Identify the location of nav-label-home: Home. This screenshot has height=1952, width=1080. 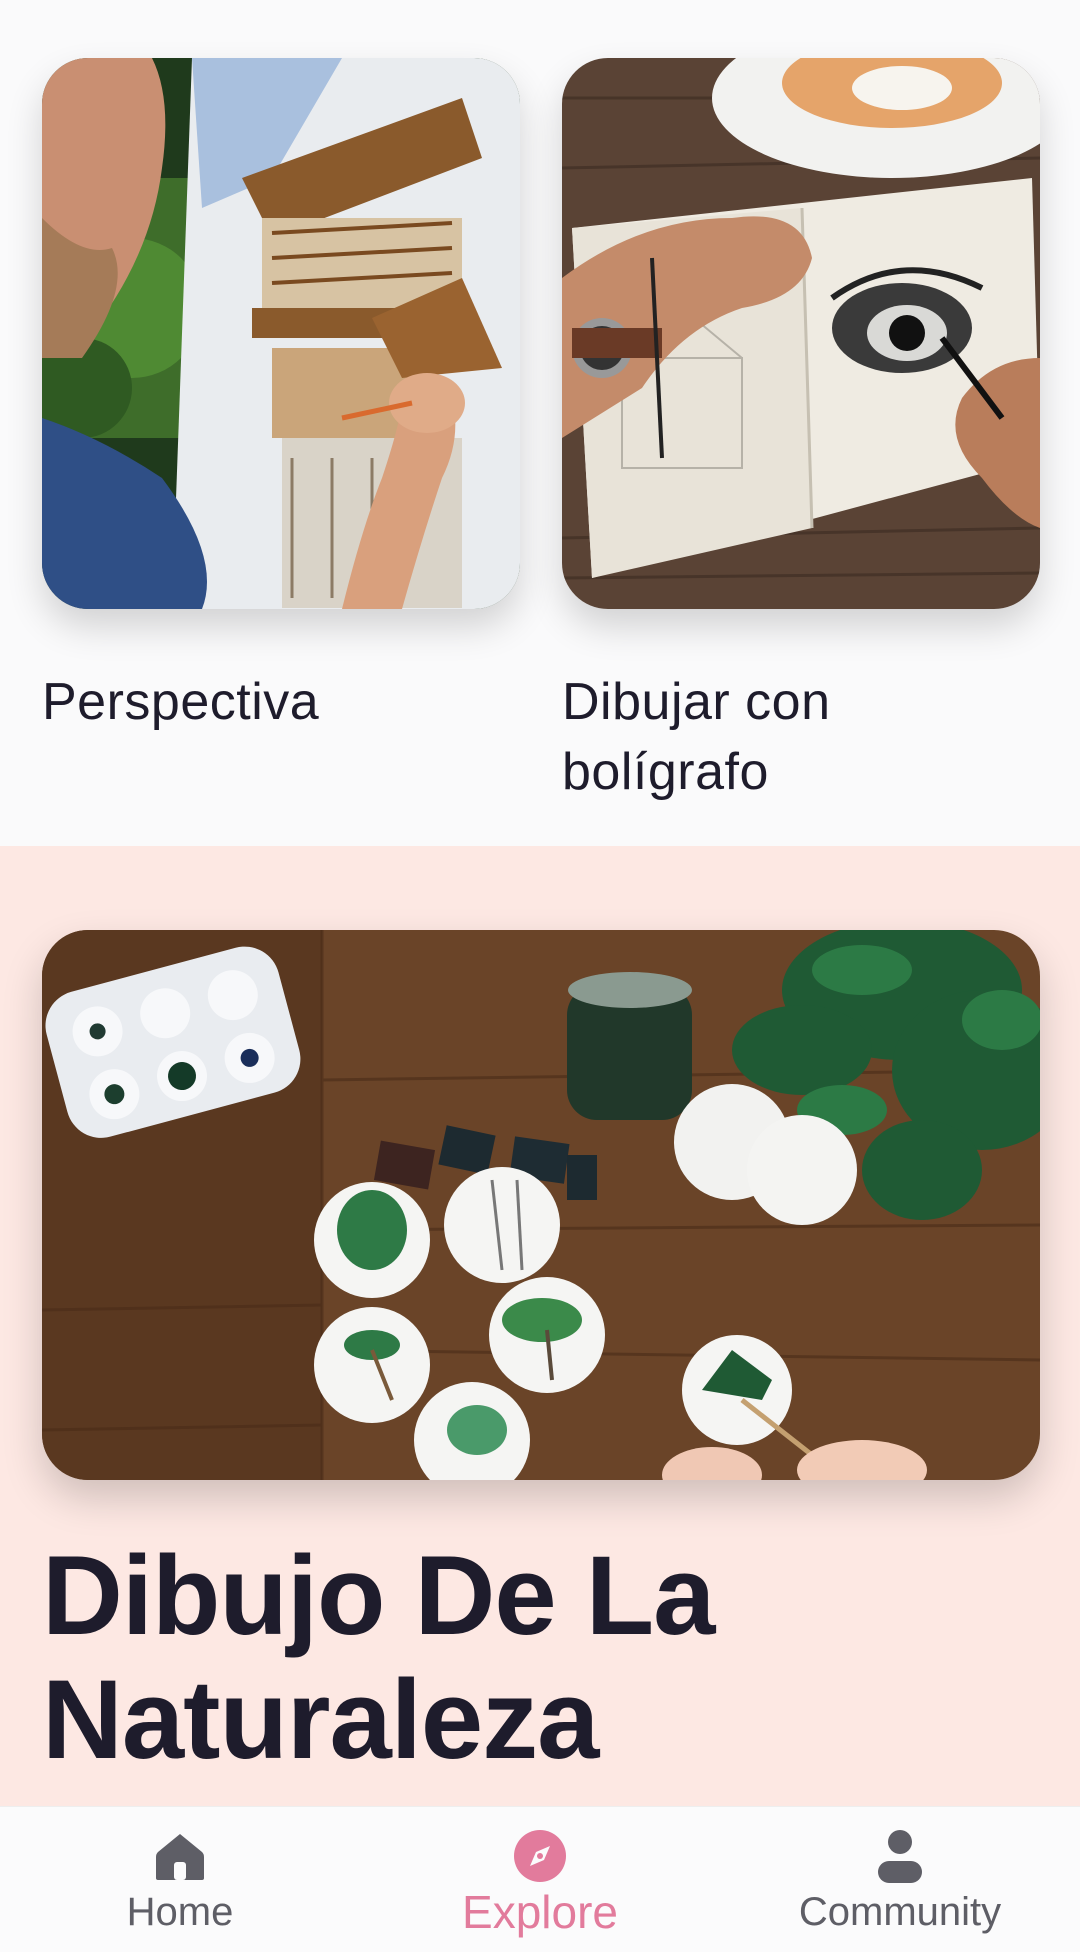
(180, 1912).